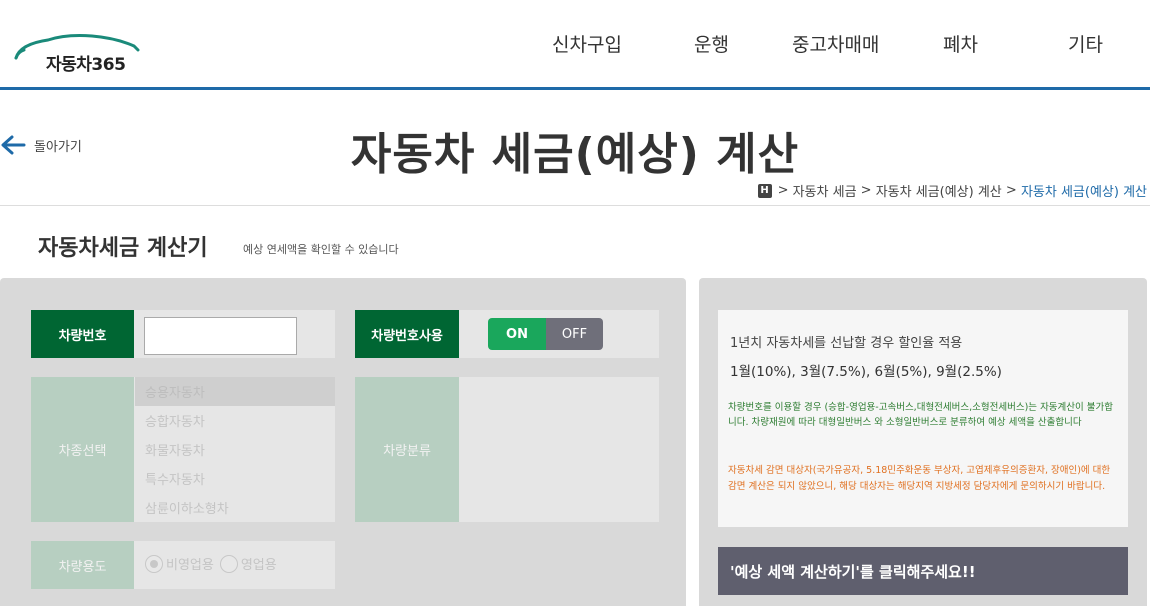  Describe the element at coordinates (574, 334) in the screenshot. I see `toggle-off-button: OFF` at that location.